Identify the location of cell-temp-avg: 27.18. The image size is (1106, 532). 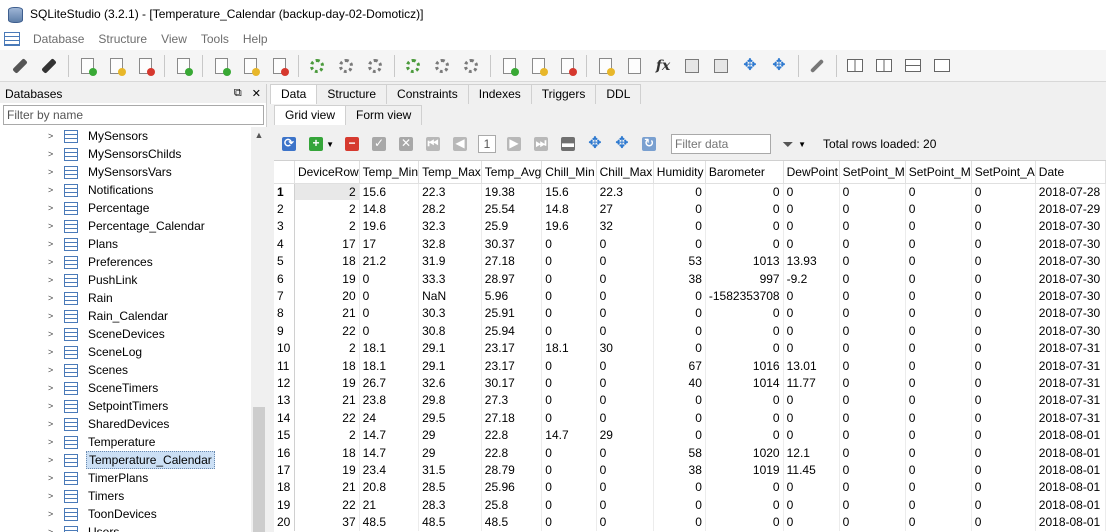
(512, 418).